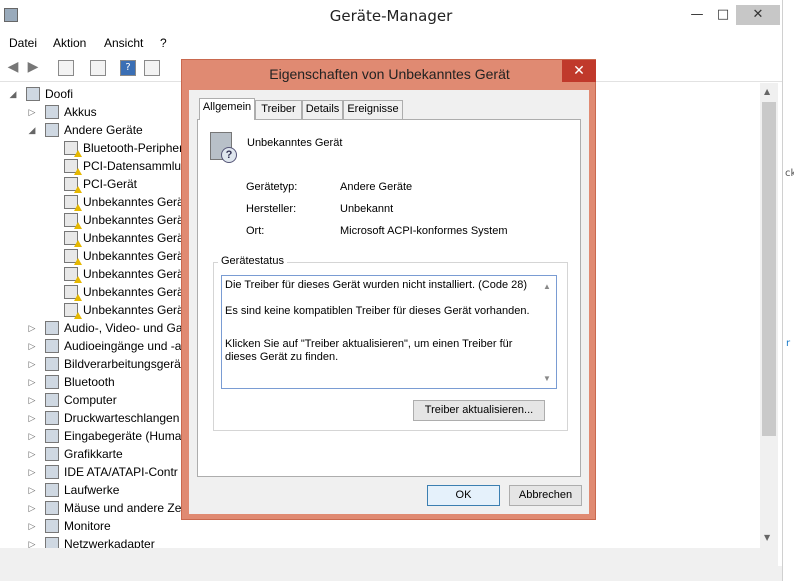 The width and height of the screenshot is (794, 581). I want to click on printer-icon, so click(52, 418).